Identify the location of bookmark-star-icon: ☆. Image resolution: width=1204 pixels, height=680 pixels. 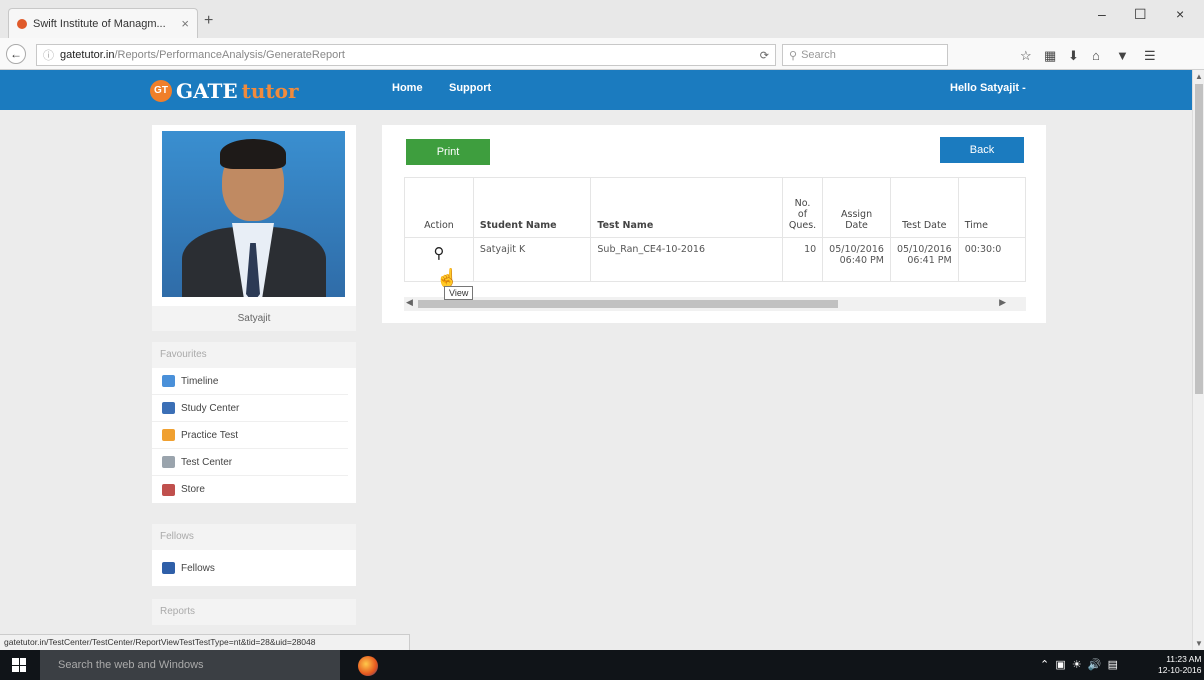
(1026, 56).